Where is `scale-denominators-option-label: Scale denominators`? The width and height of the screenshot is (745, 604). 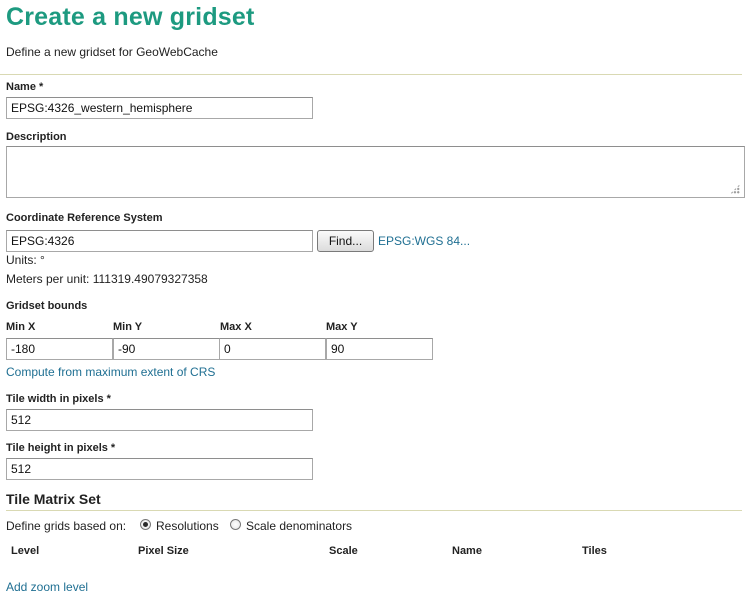 scale-denominators-option-label: Scale denominators is located at coordinates (299, 526).